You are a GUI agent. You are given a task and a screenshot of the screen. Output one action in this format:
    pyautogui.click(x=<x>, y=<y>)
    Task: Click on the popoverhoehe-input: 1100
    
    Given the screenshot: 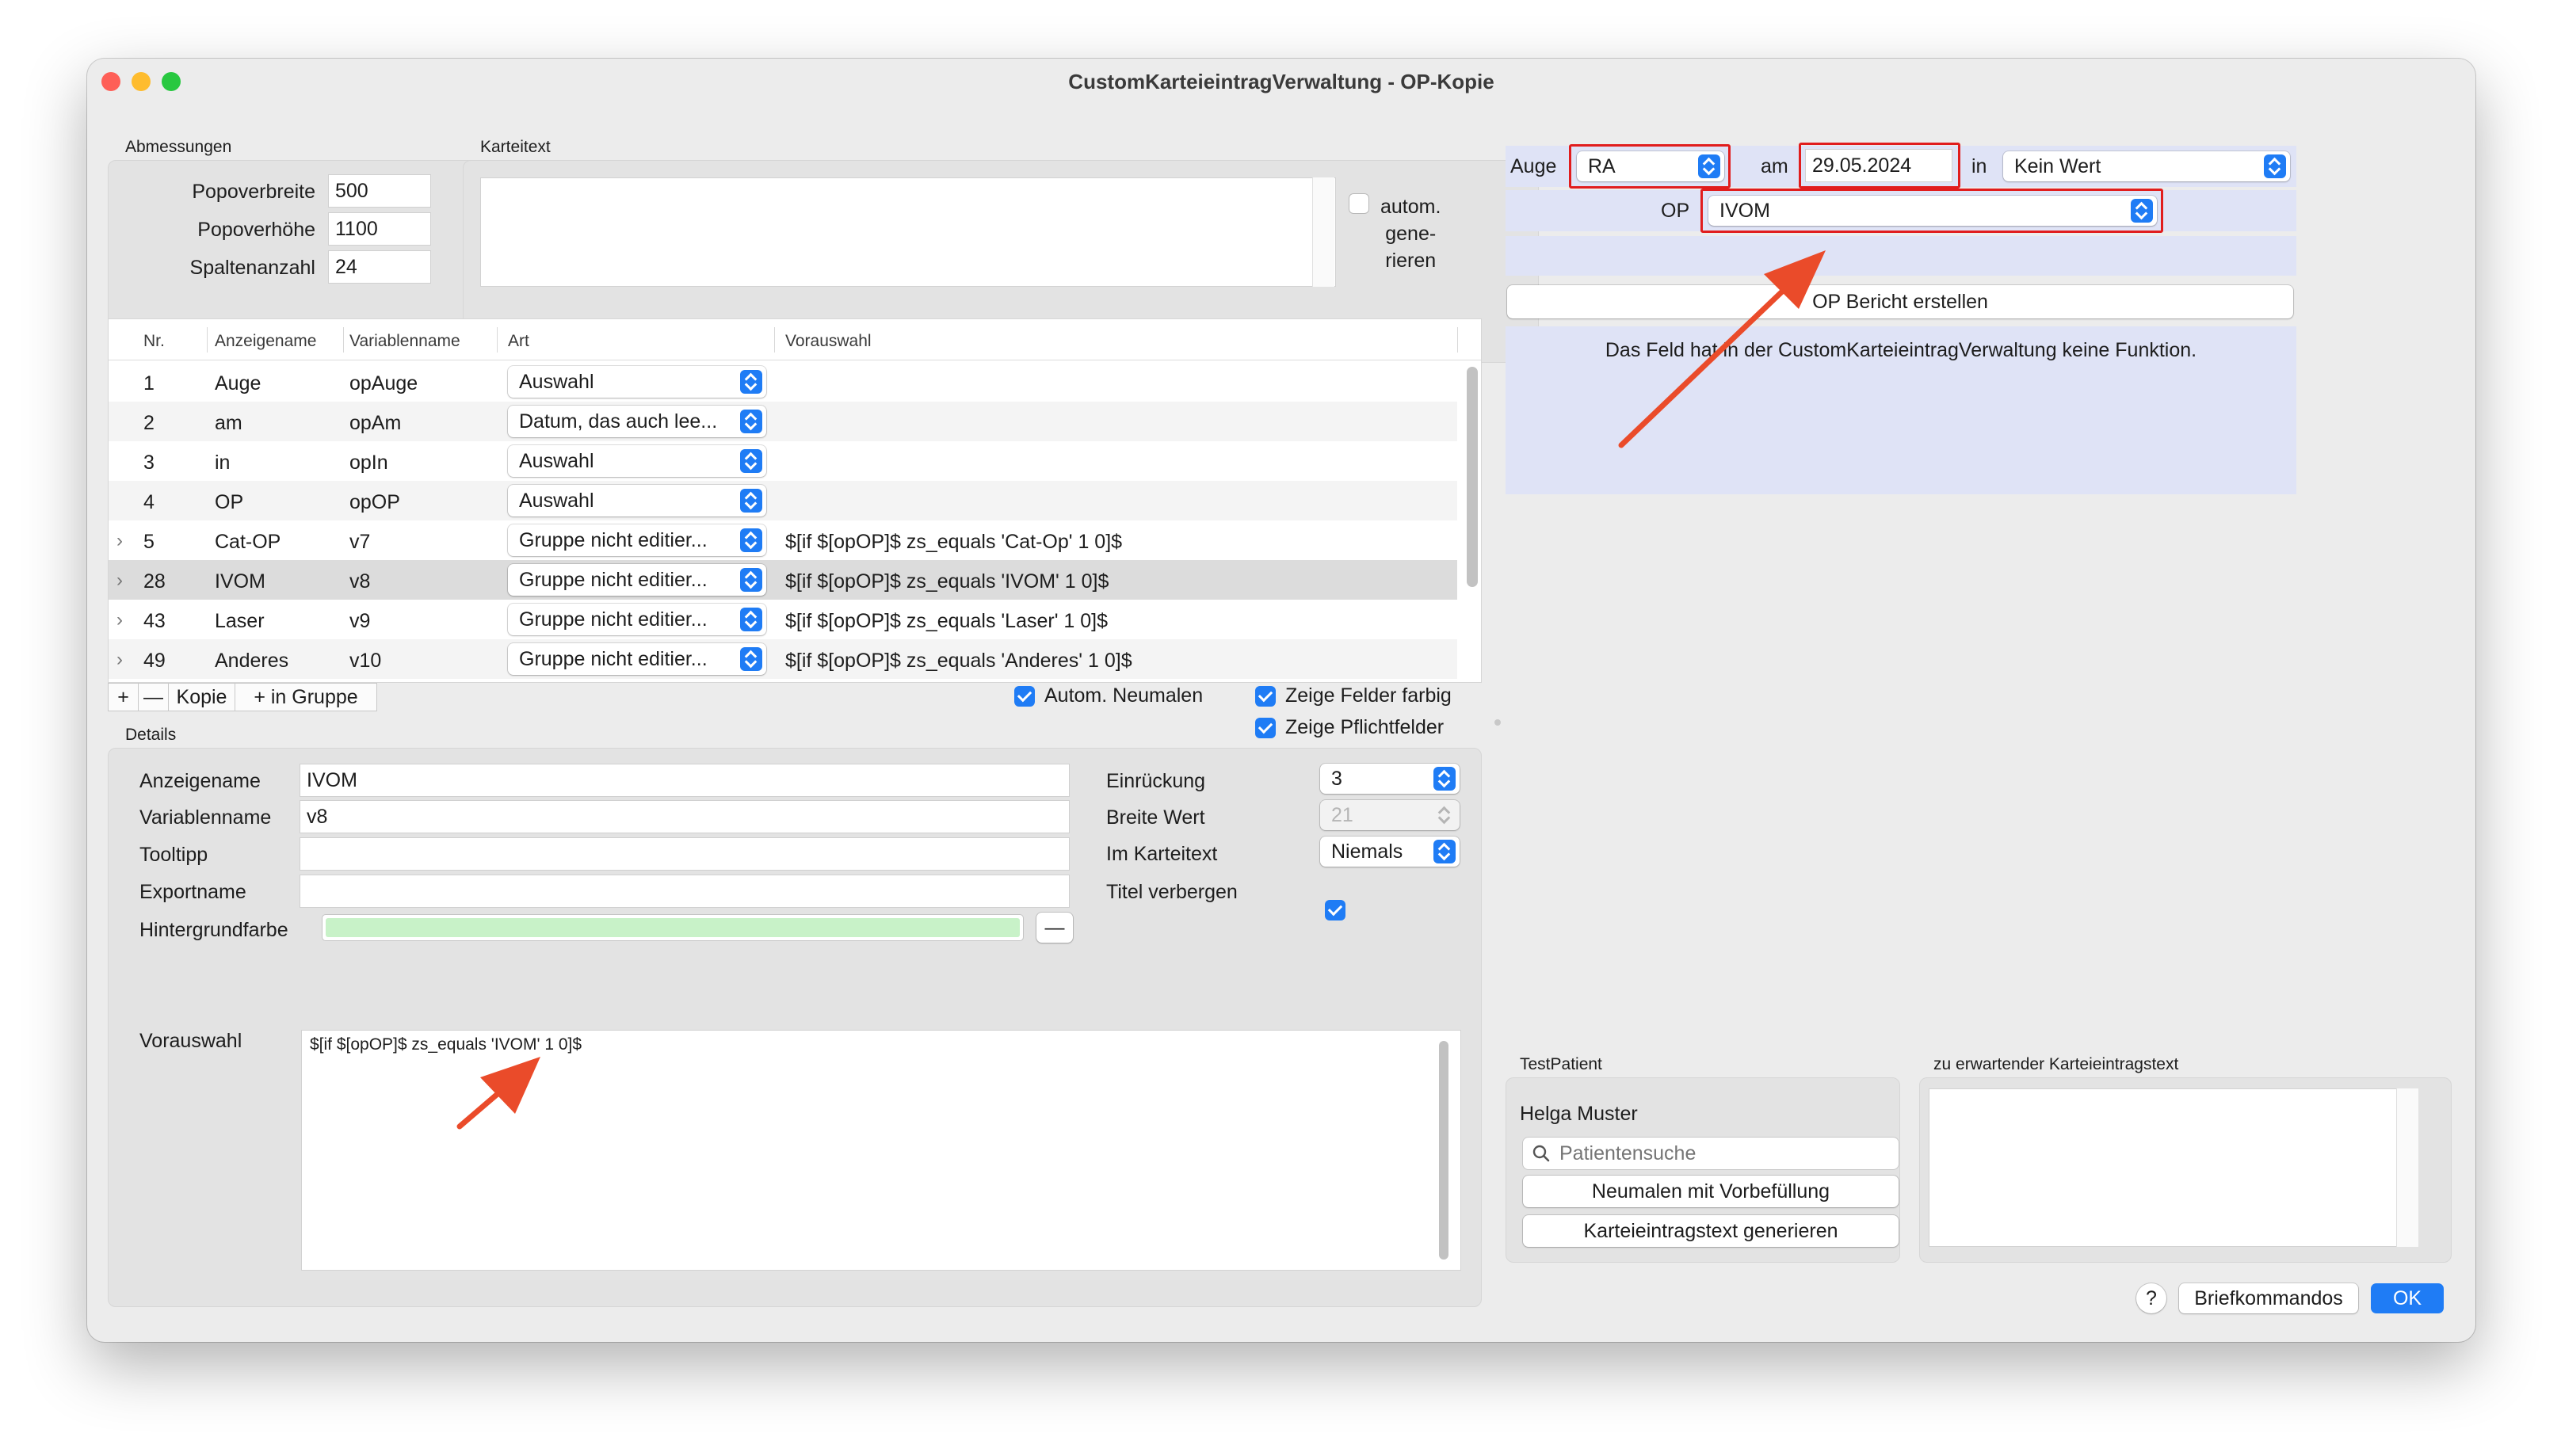 What is the action you would take?
    pyautogui.click(x=379, y=229)
    